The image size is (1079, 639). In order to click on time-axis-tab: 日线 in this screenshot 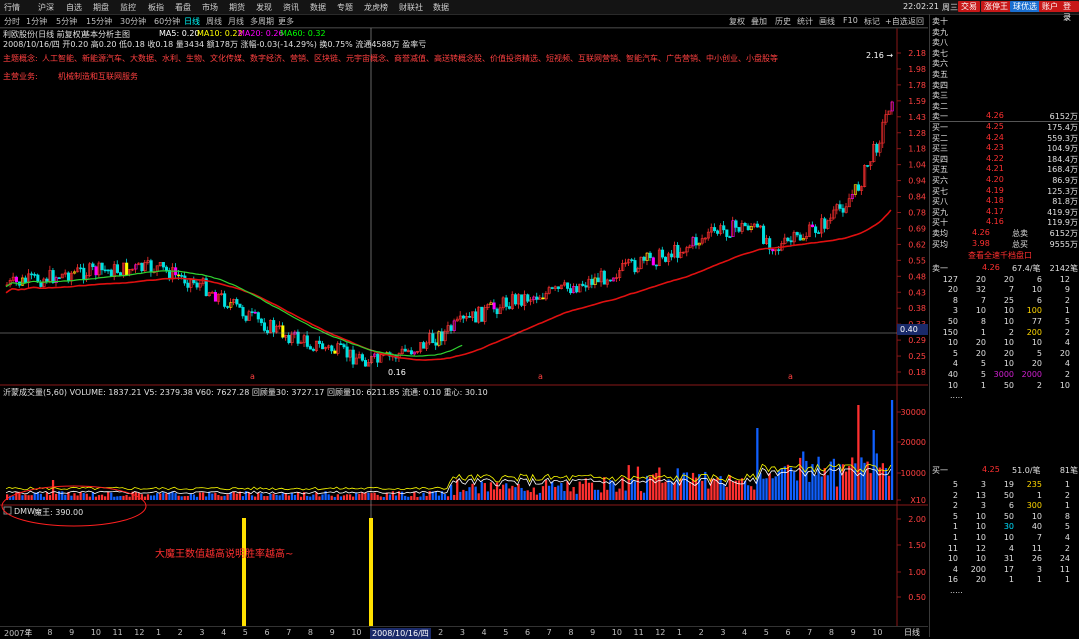, I will do `click(912, 632)`.